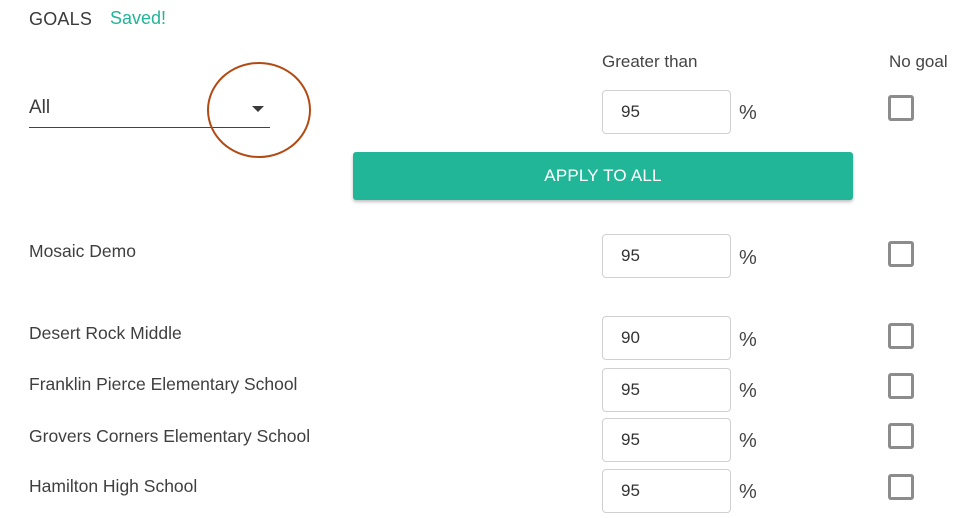 The width and height of the screenshot is (974, 518). What do you see at coordinates (748, 113) in the screenshot?
I see `bulk-percent-label: %` at bounding box center [748, 113].